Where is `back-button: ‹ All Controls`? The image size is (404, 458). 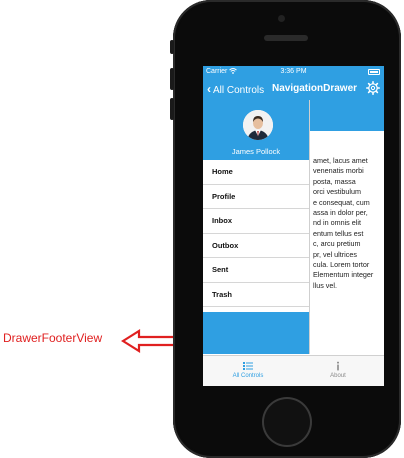 back-button: ‹ All Controls is located at coordinates (235, 89).